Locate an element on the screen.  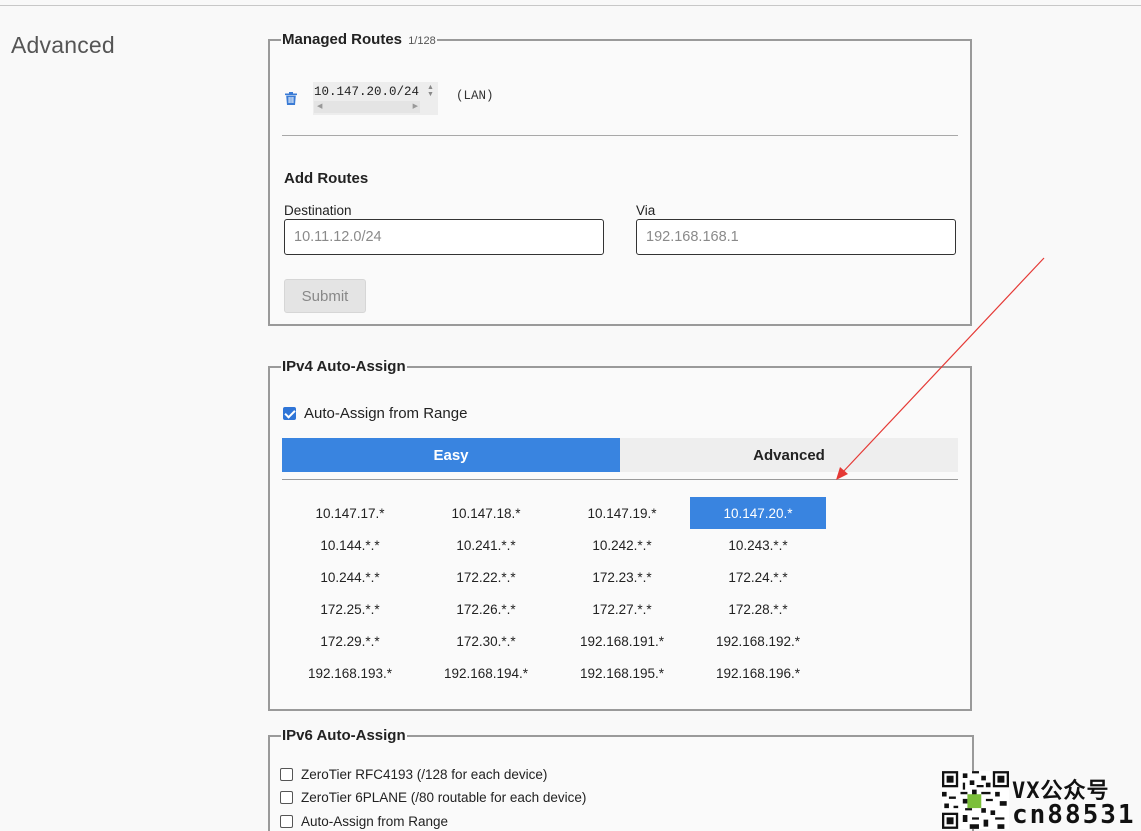
add-routes-title: Add Routes is located at coordinates (326, 178).